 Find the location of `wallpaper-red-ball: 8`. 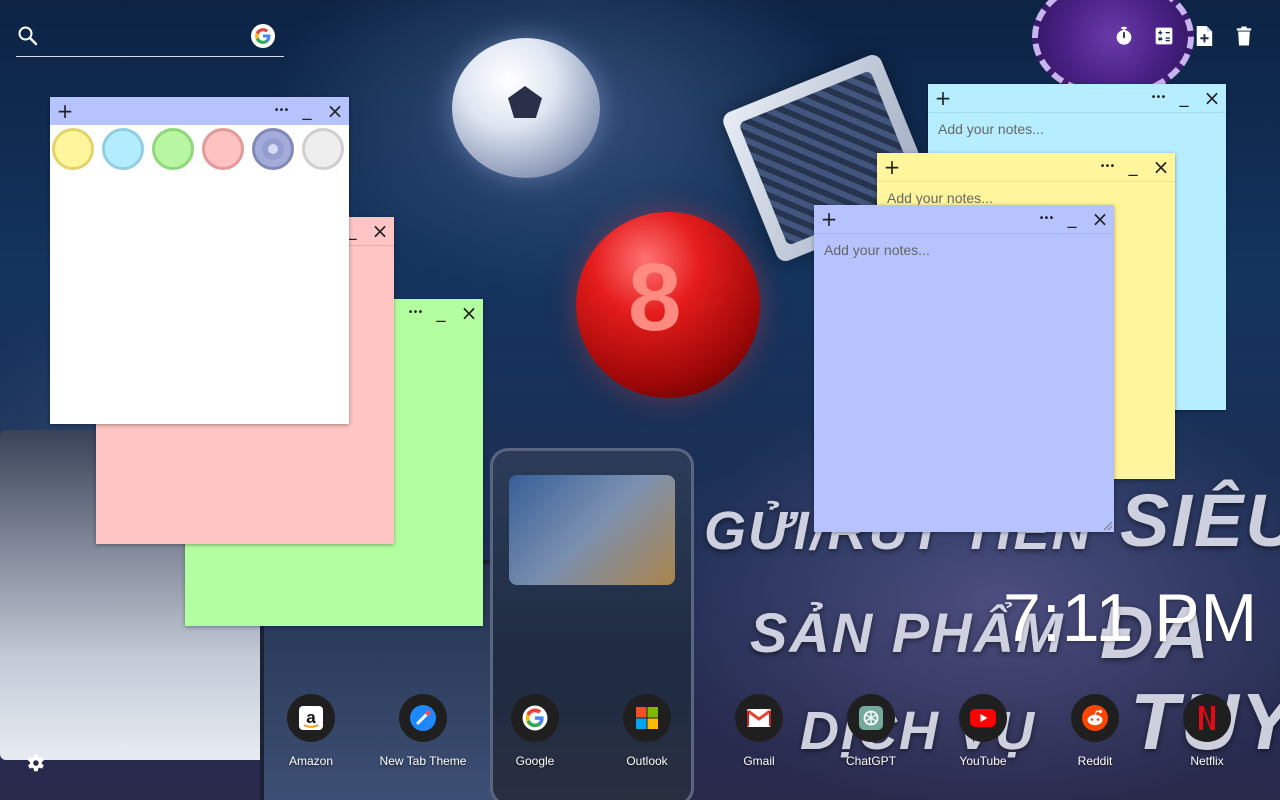

wallpaper-red-ball: 8 is located at coordinates (668, 305).